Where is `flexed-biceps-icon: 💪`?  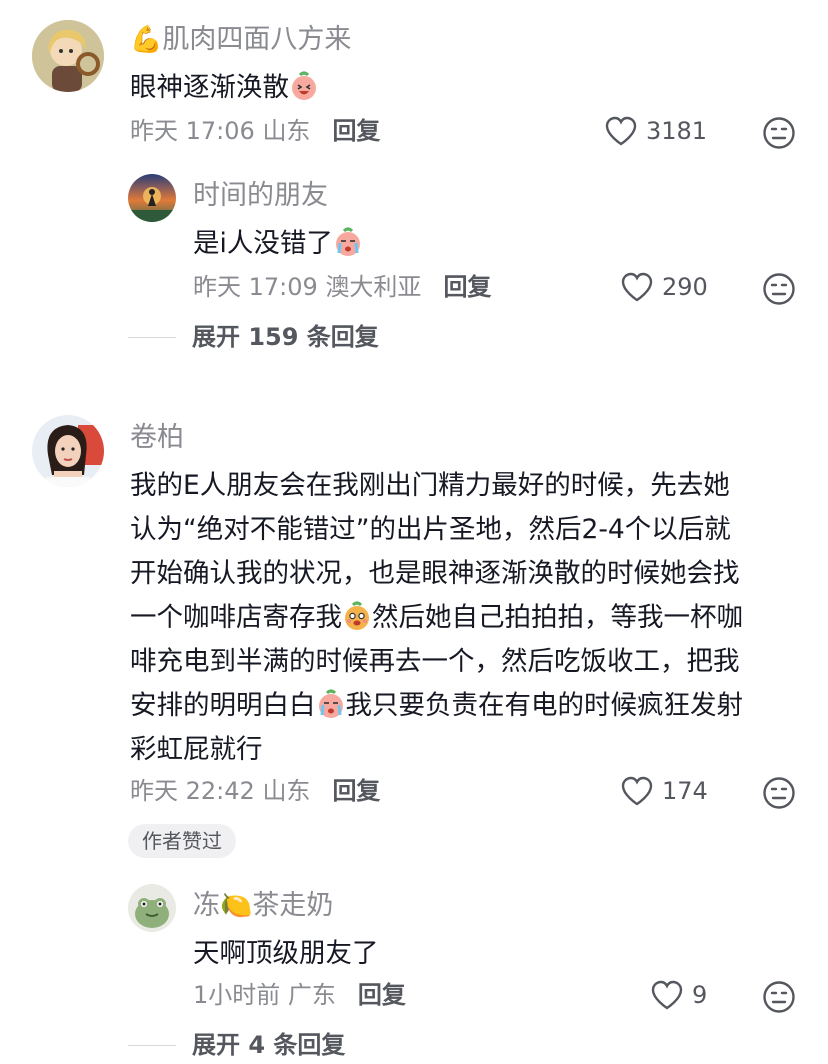
flexed-biceps-icon: 💪 is located at coordinates (146, 40).